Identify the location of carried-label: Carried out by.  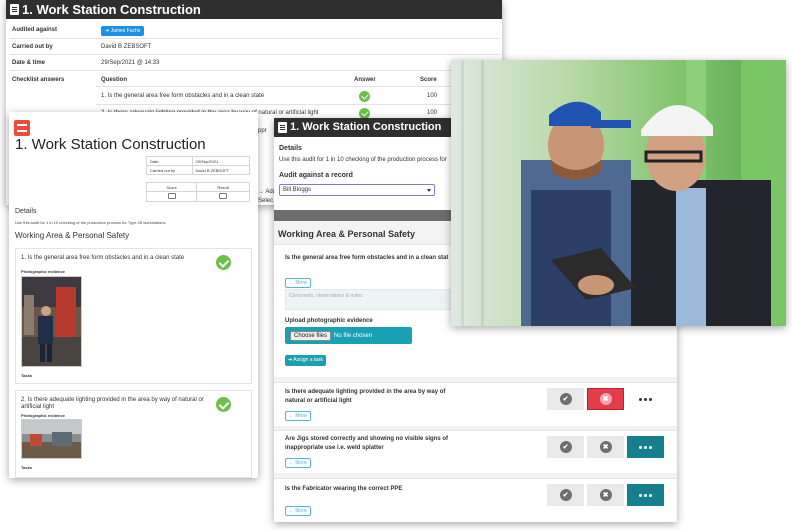
(169, 170).